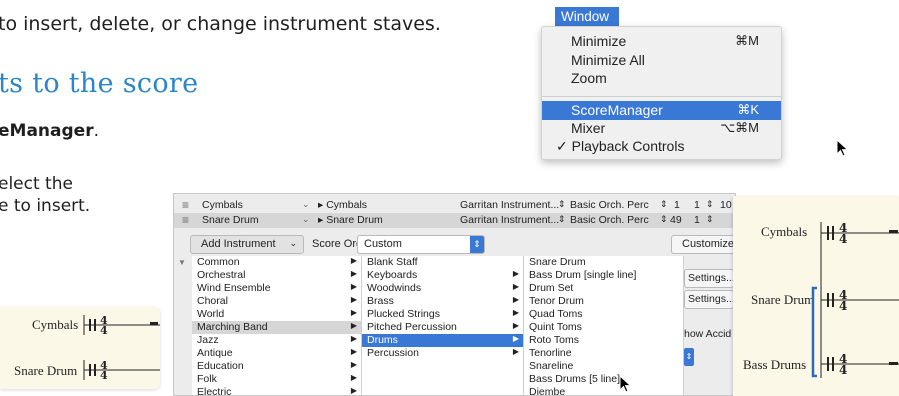  Describe the element at coordinates (661, 128) in the screenshot. I see `menu-item-mixer: Mixer ⌥⌘M` at that location.